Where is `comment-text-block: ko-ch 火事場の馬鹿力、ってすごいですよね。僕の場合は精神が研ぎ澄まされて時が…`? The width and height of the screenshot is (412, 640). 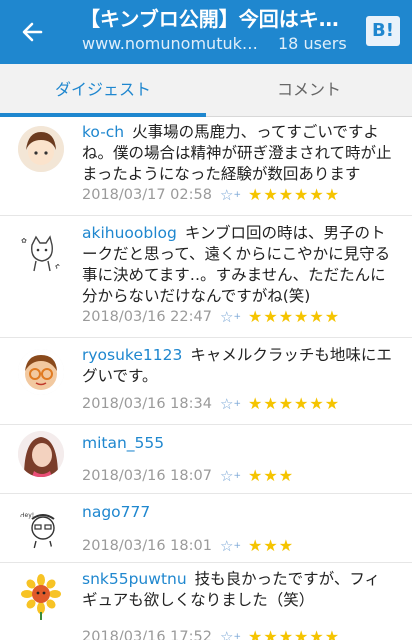 comment-text-block: ko-ch 火事場の馬鹿力、ってすごいですよね。僕の場合は精神が研ぎ澄まされて時が… is located at coordinates (237, 153).